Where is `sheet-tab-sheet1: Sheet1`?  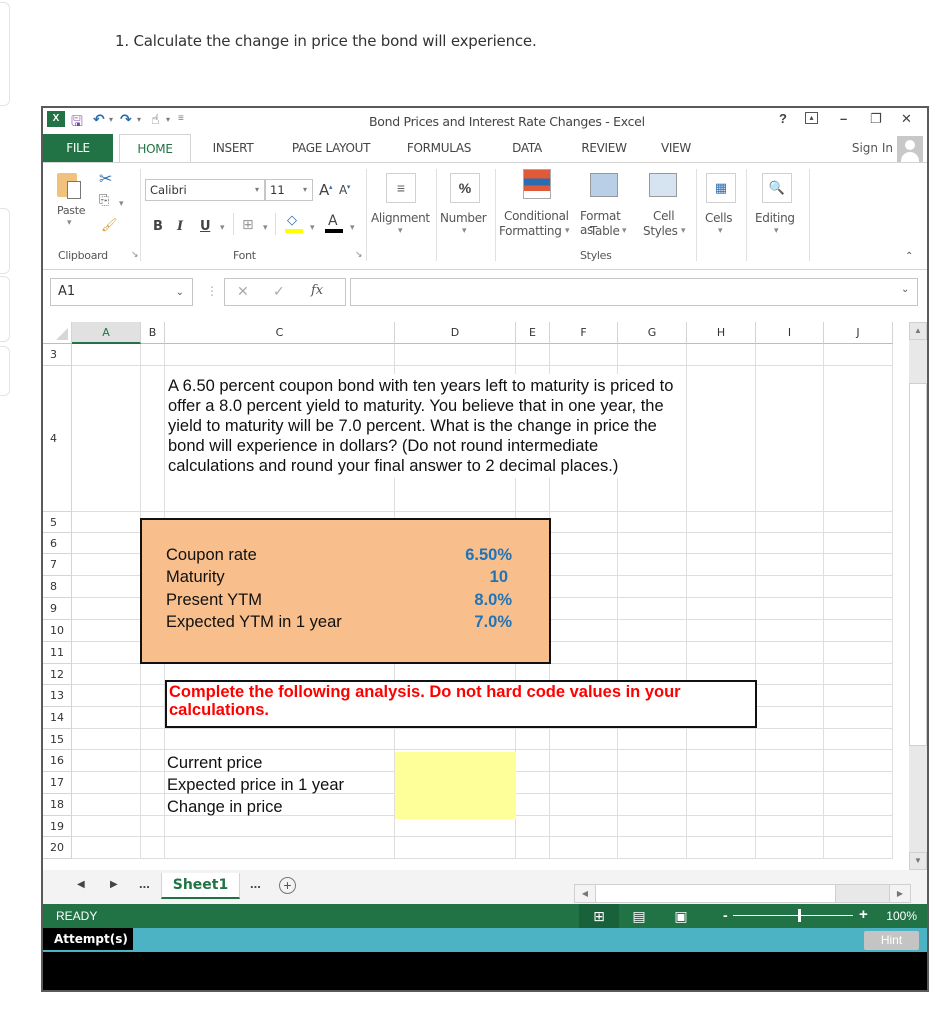
sheet-tab-sheet1: Sheet1 is located at coordinates (200, 886).